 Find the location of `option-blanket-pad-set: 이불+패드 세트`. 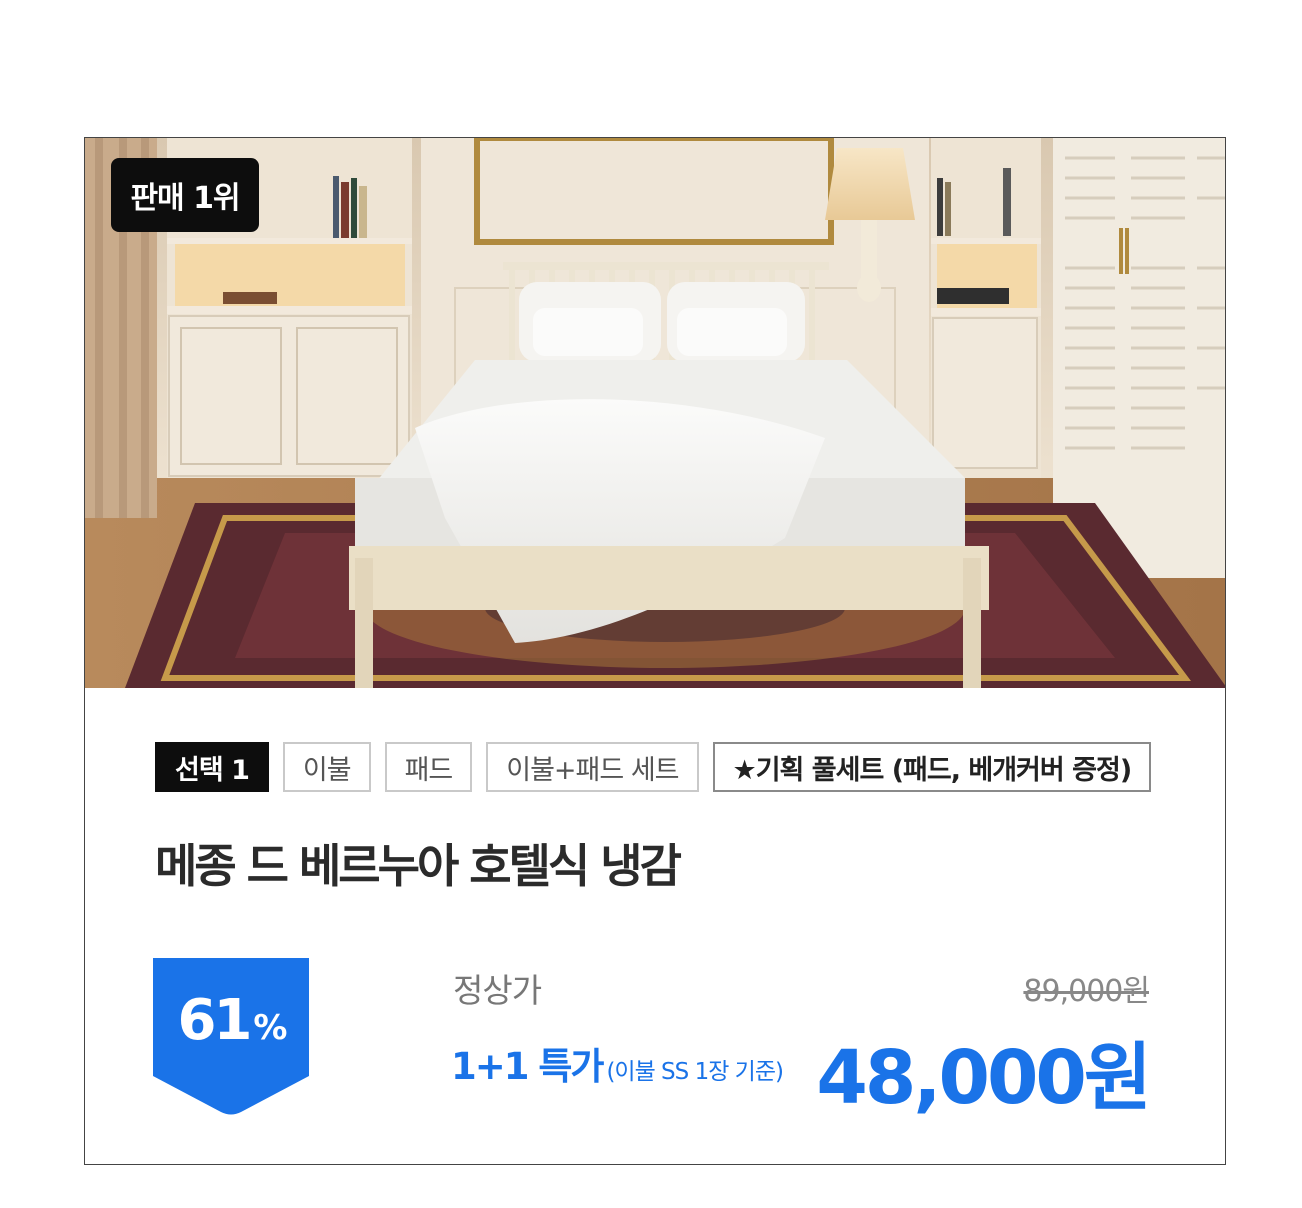

option-blanket-pad-set: 이불+패드 세트 is located at coordinates (592, 767).